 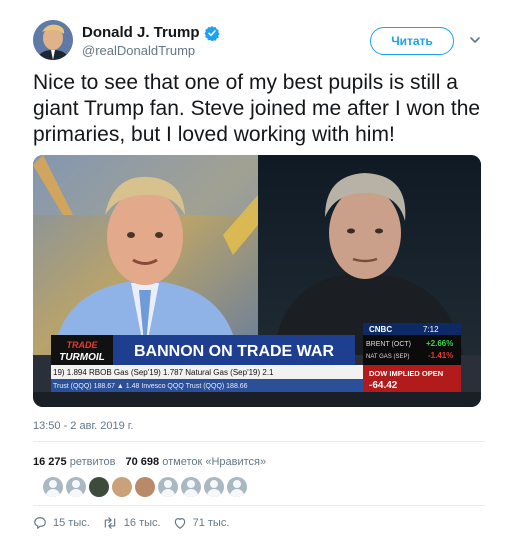 I want to click on liker-avatars, so click(x=145, y=487).